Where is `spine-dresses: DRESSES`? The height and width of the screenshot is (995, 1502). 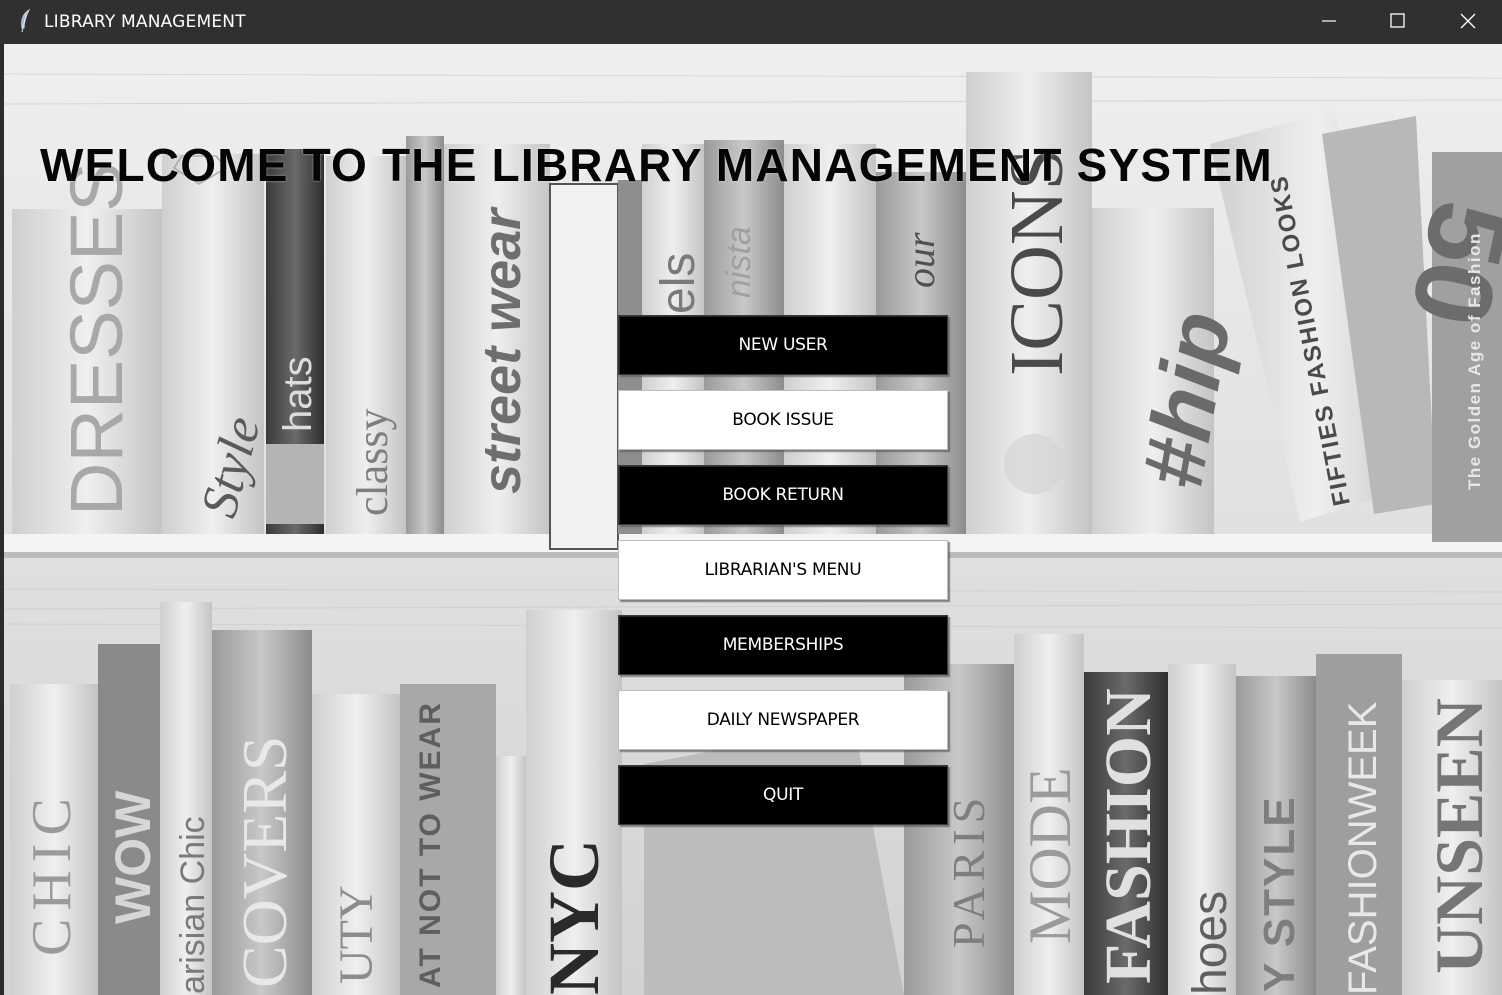
spine-dresses: DRESSES is located at coordinates (96, 339).